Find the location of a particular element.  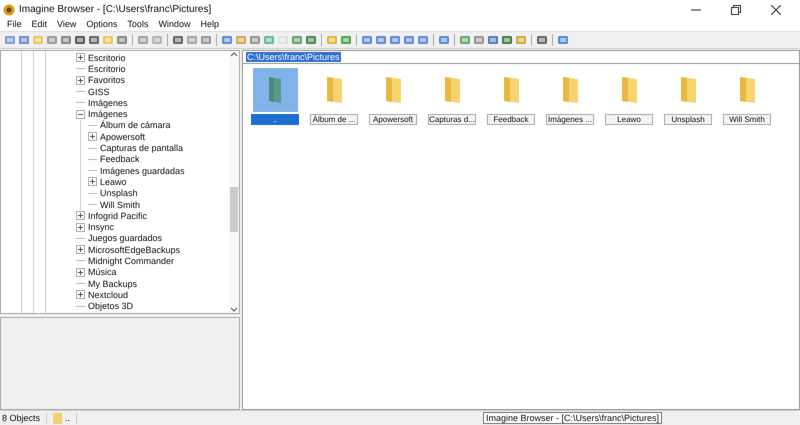

close-icon is located at coordinates (776, 9).